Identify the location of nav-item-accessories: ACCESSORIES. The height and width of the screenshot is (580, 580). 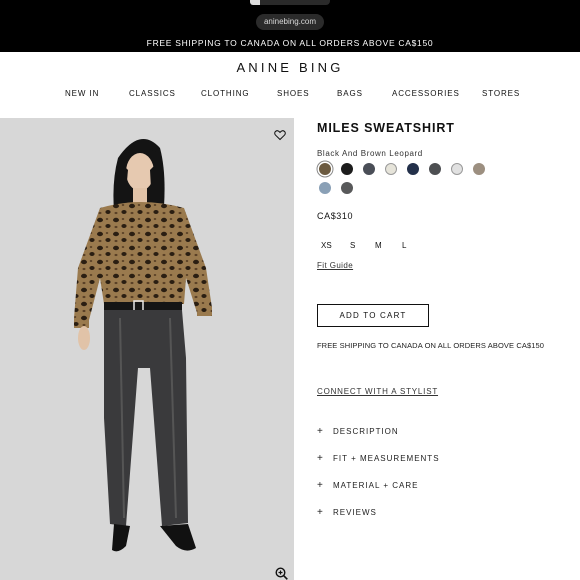
(426, 93).